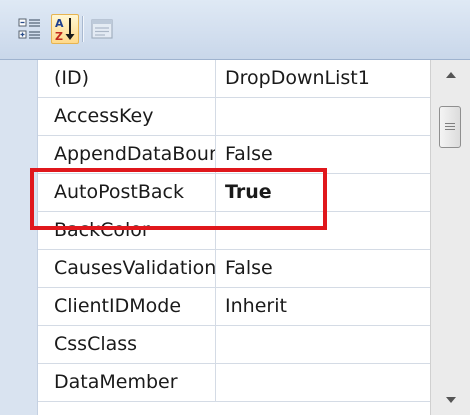  What do you see at coordinates (127, 192) in the screenshot?
I see `property-name: AutoPostBack` at bounding box center [127, 192].